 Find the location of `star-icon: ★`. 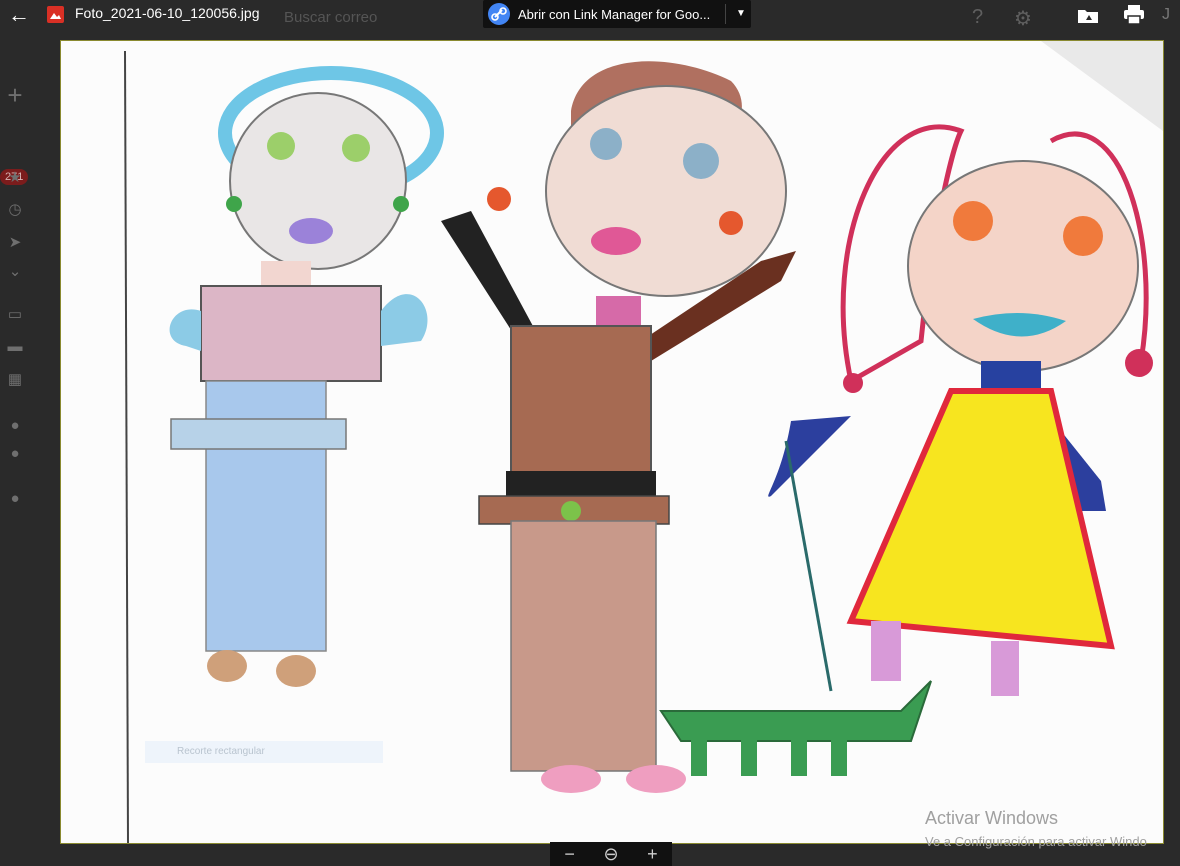

star-icon: ★ is located at coordinates (15, 177).